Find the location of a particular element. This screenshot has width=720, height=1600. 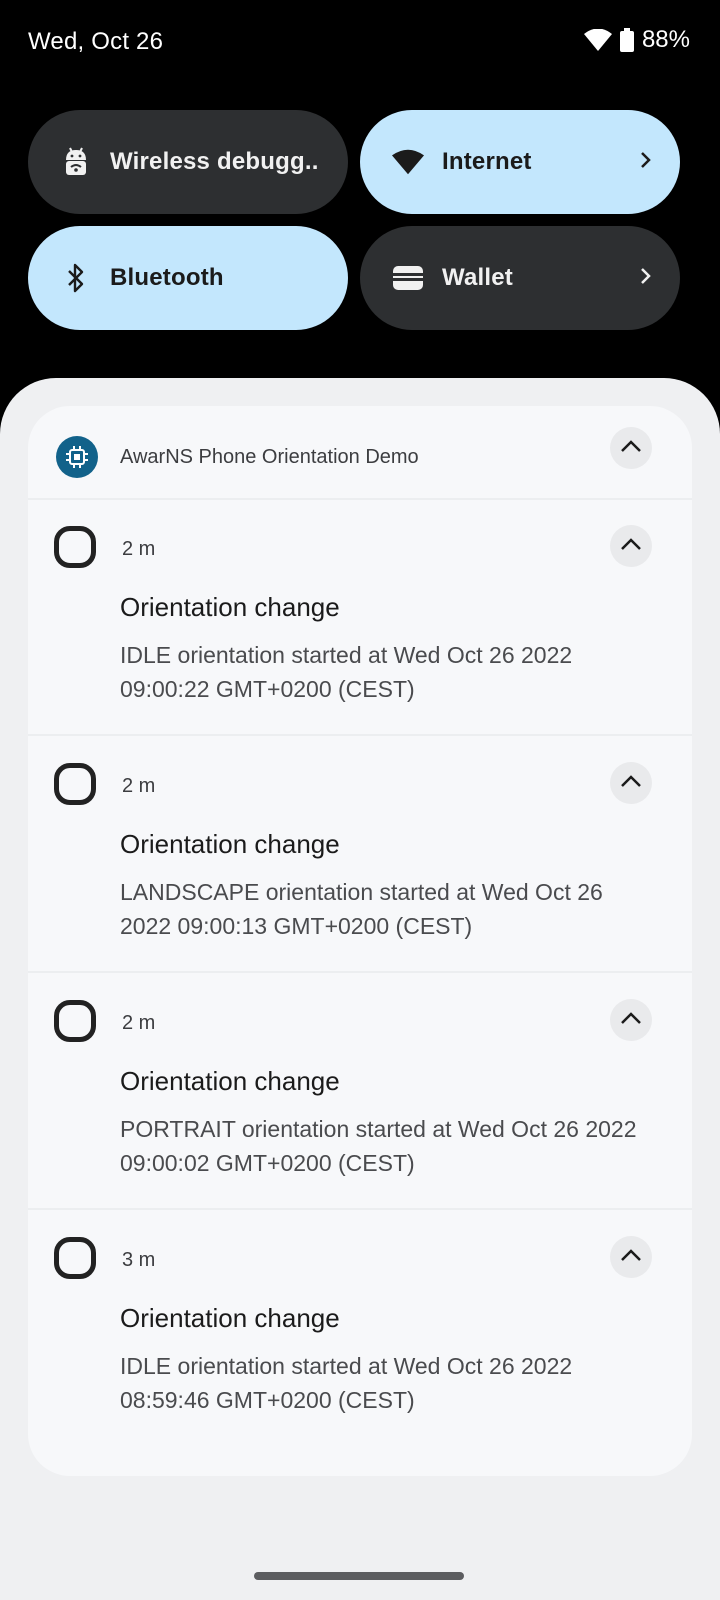

tile-wireless-debugging: Wireless debugg.. is located at coordinates (188, 162).